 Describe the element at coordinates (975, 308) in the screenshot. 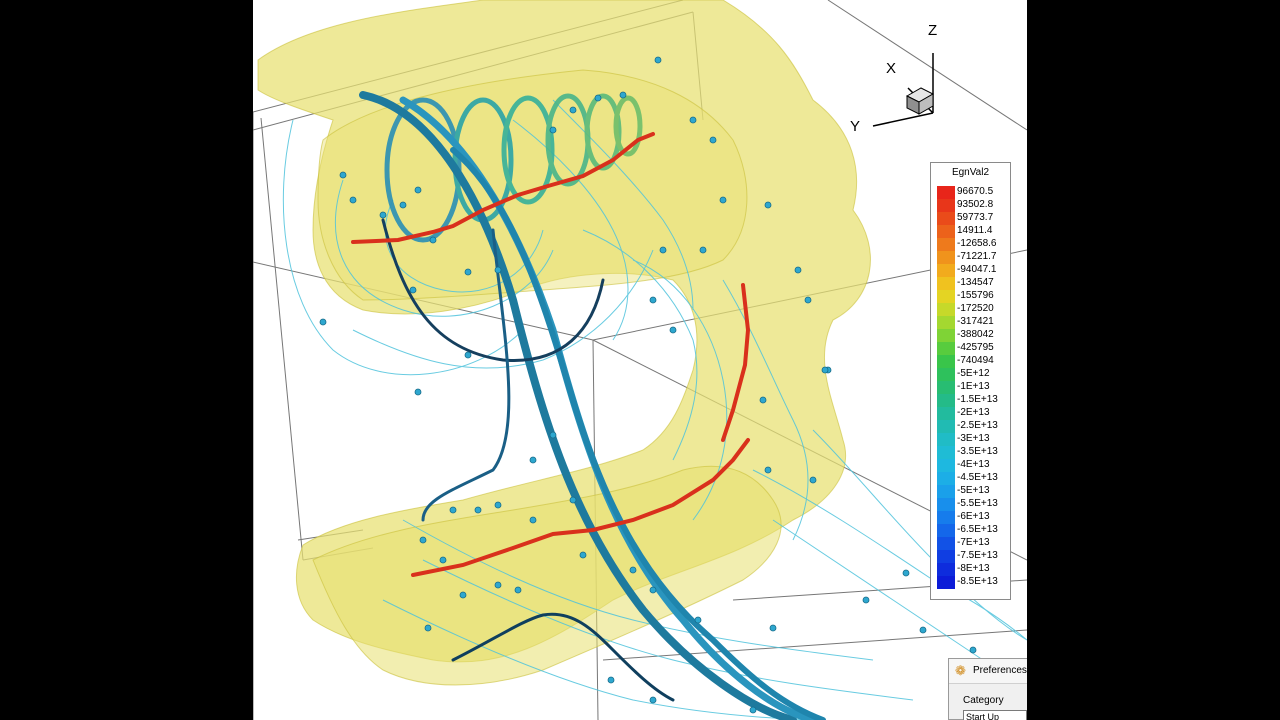

I see `legend-label: -172520` at that location.